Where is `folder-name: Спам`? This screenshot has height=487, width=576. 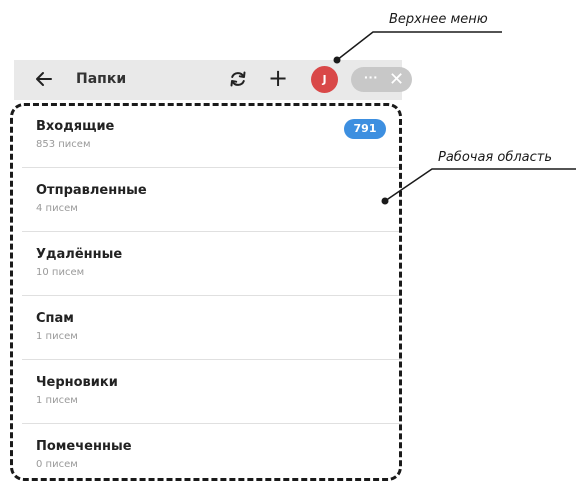
folder-name: Спам is located at coordinates (55, 318).